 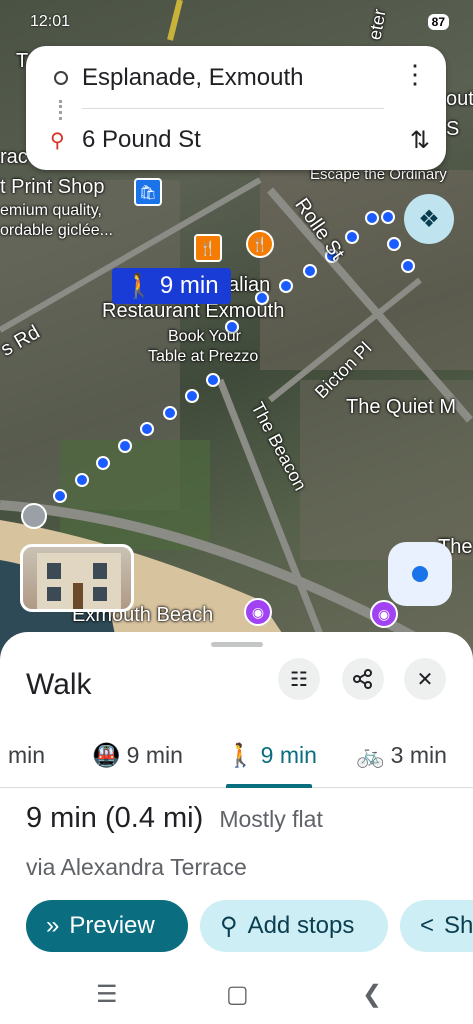 What do you see at coordinates (459, 99) in the screenshot?
I see `map-label: out` at bounding box center [459, 99].